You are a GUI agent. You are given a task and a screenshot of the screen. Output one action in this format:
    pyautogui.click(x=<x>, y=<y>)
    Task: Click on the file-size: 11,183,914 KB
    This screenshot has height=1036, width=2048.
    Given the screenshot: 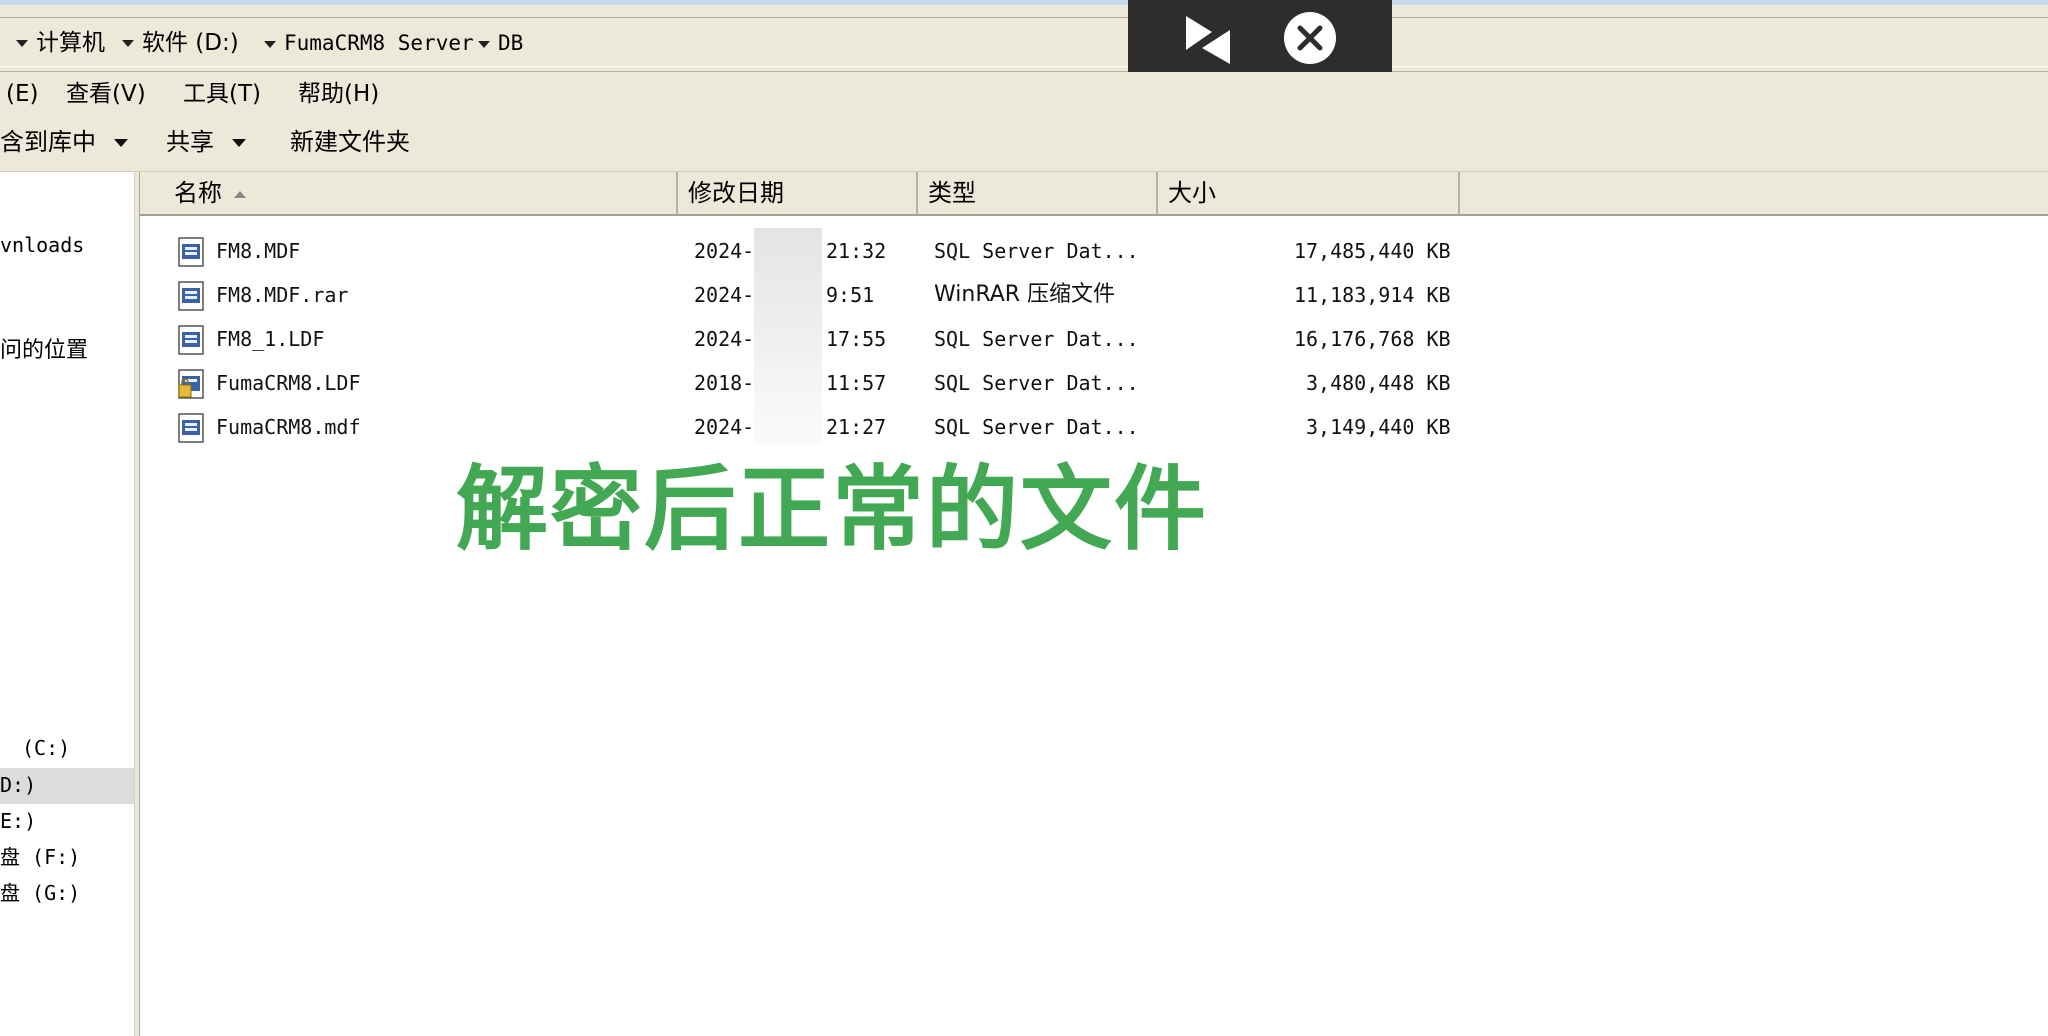 What is the action you would take?
    pyautogui.click(x=1372, y=295)
    